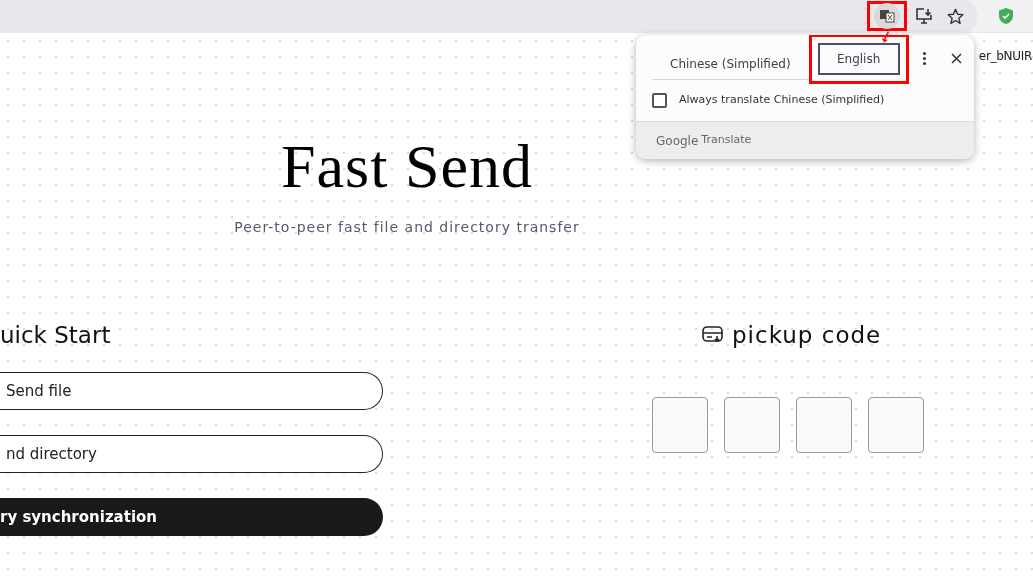 Image resolution: width=1033 pixels, height=576 pixels. I want to click on app-subtitle: Peer-to-peer fast file and directory transfer, so click(407, 227).